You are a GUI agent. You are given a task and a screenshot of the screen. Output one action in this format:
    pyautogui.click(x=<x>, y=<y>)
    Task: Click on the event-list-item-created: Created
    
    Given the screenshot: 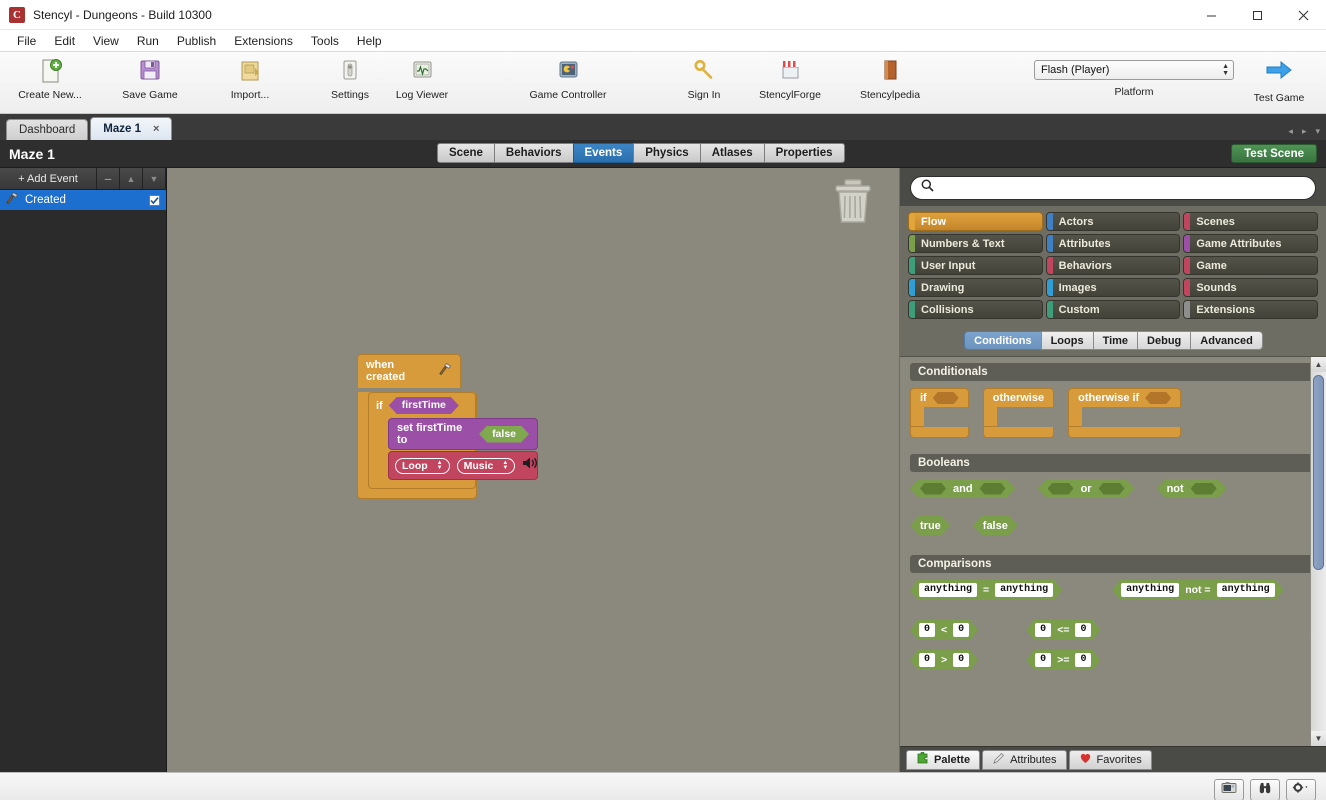 What is the action you would take?
    pyautogui.click(x=83, y=200)
    